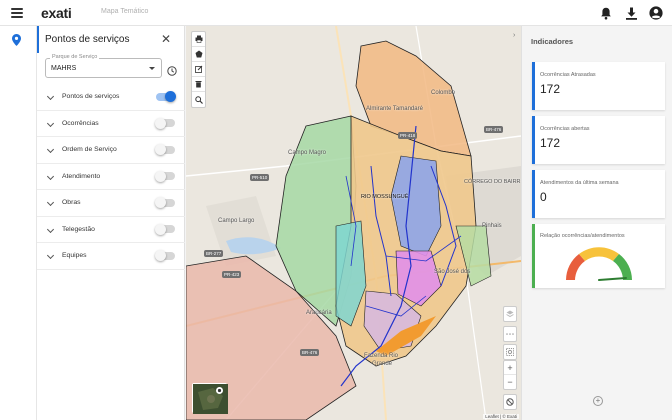 The image size is (672, 420). I want to click on layer-label: Telegestão, so click(78, 229).